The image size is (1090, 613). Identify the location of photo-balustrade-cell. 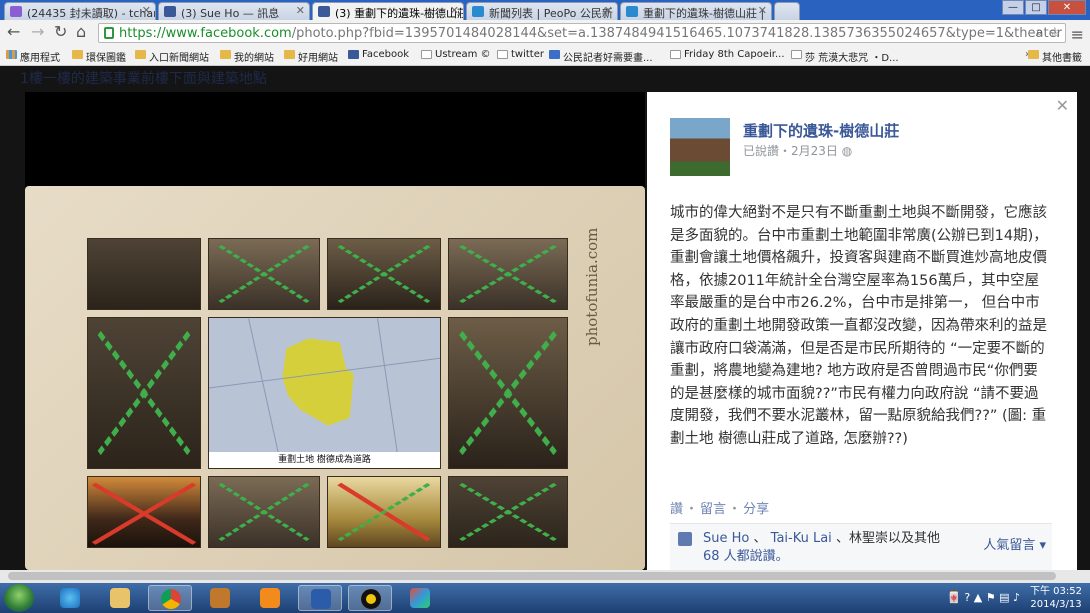
(264, 512).